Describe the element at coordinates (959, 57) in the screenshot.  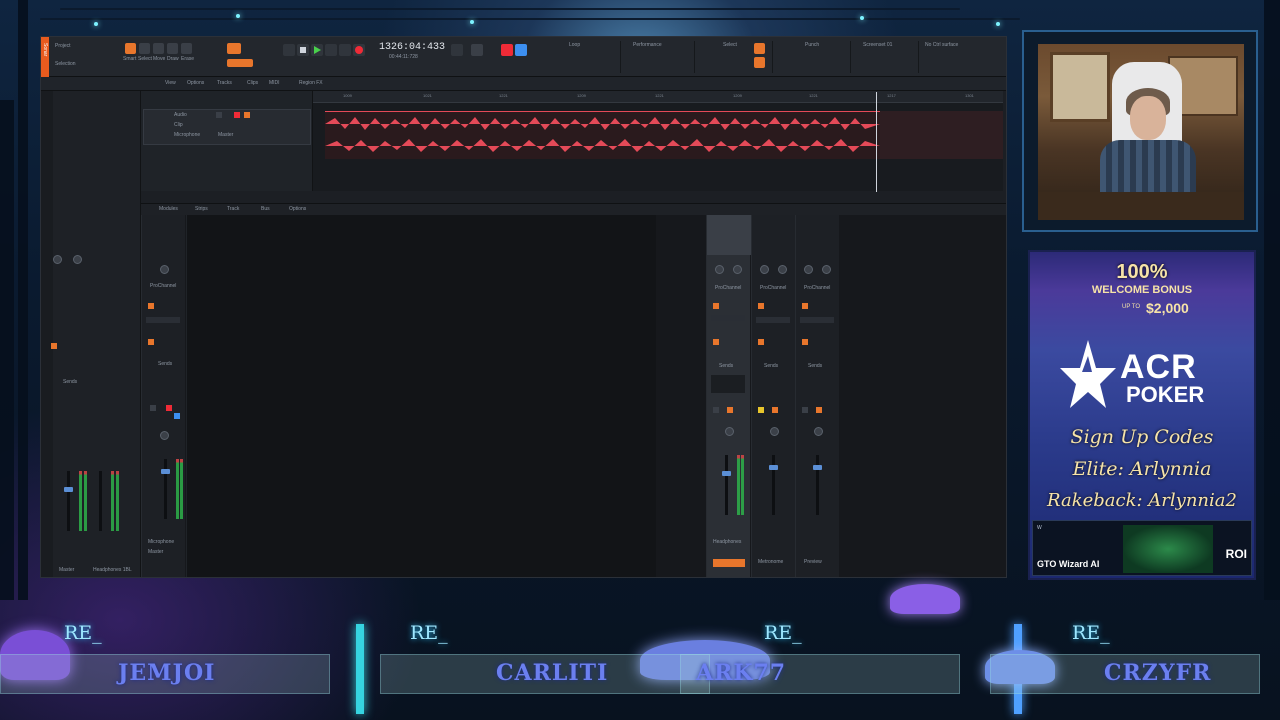
I see `control-surface-module: No Ctrl surface` at that location.